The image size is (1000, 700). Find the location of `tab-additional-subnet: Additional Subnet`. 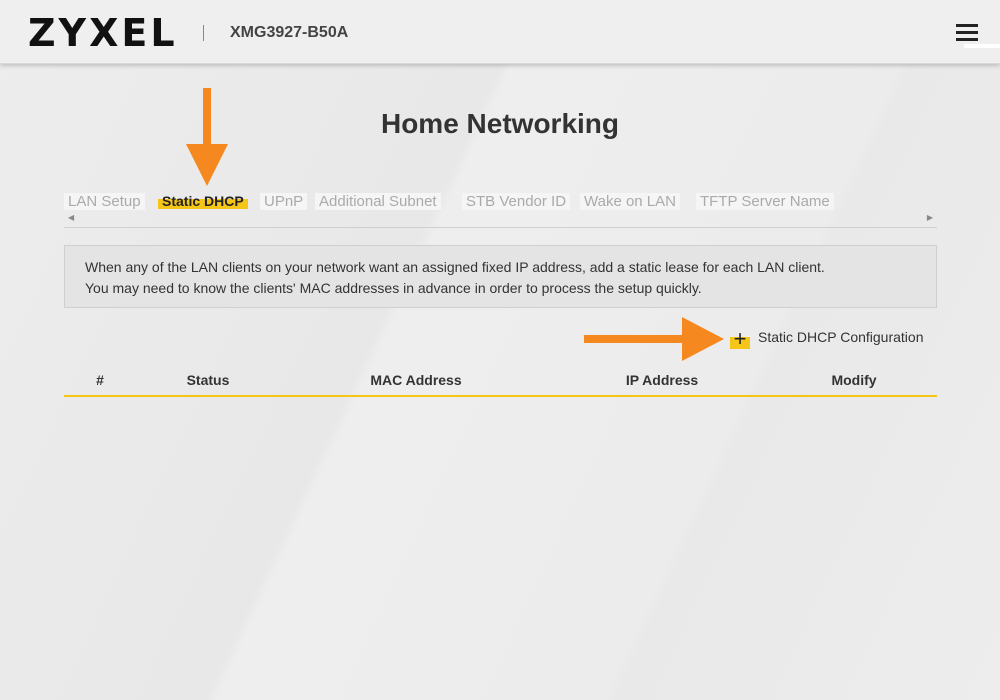

tab-additional-subnet: Additional Subnet is located at coordinates (378, 201).